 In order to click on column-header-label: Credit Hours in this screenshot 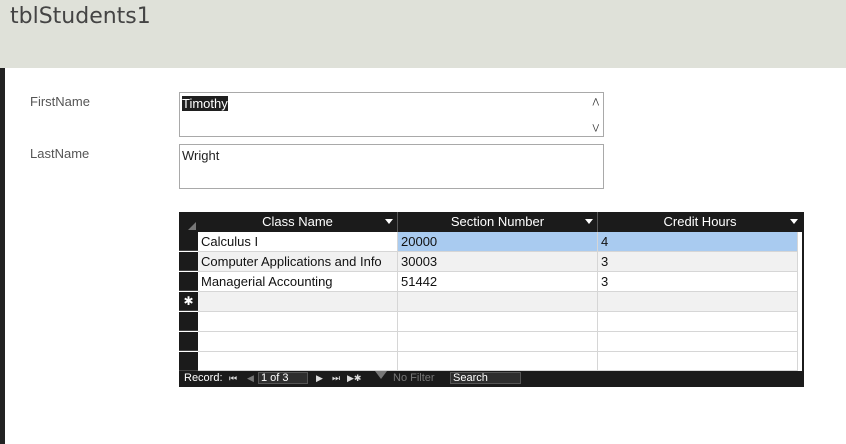, I will do `click(700, 221)`.